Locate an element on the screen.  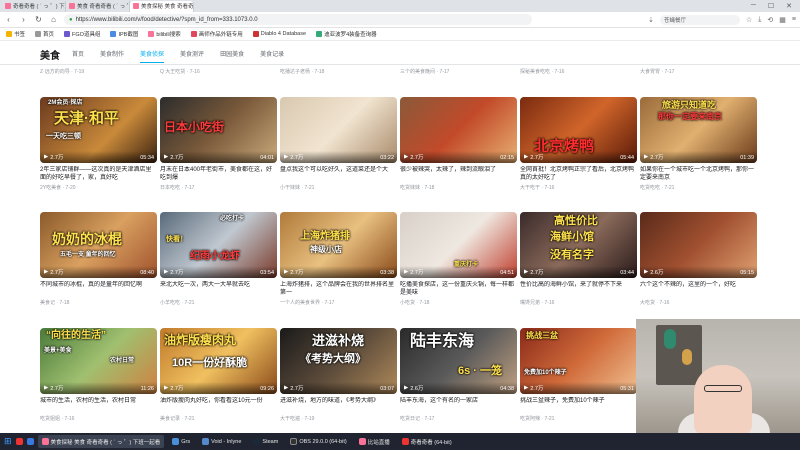
video-author-date: 2Y吃美食 · 7-20 is located at coordinates (98, 187).